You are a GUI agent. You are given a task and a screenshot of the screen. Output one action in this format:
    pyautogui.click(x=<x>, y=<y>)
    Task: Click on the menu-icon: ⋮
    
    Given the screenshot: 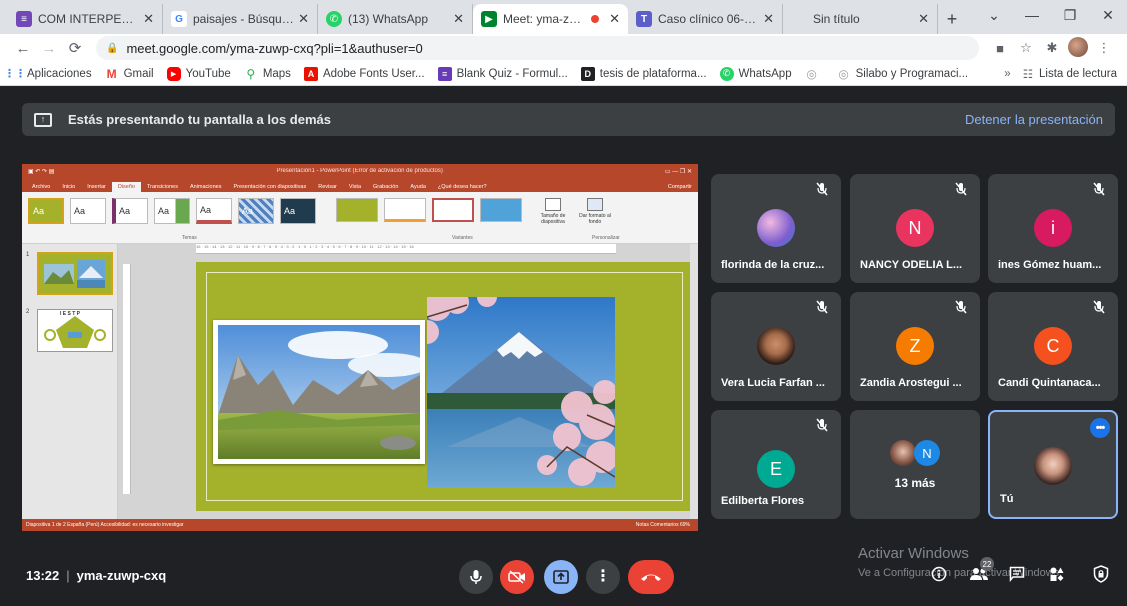 What is the action you would take?
    pyautogui.click(x=1104, y=48)
    